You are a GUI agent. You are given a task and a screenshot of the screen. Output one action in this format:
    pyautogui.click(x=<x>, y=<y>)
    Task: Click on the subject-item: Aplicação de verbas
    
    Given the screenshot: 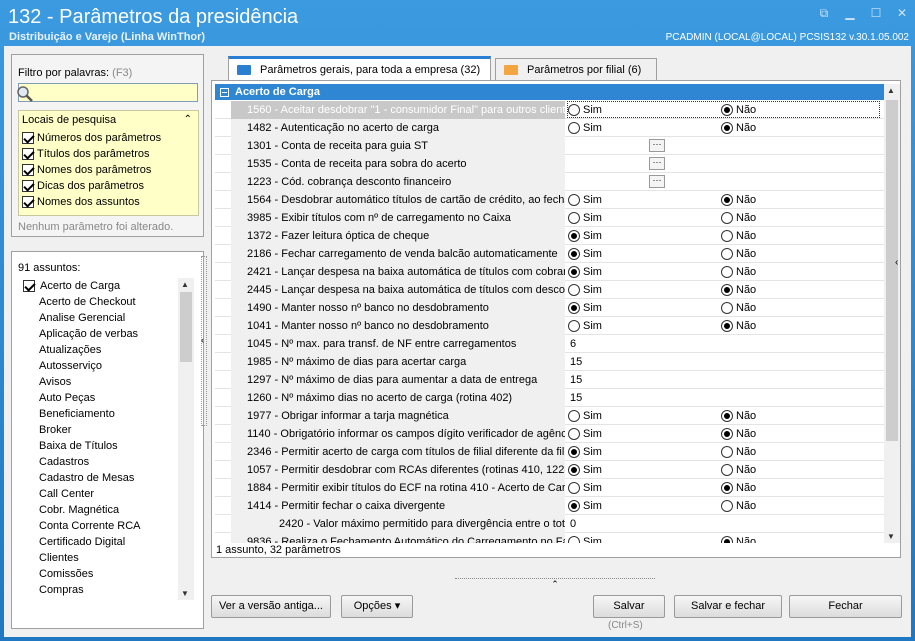 What is the action you would take?
    pyautogui.click(x=98, y=334)
    